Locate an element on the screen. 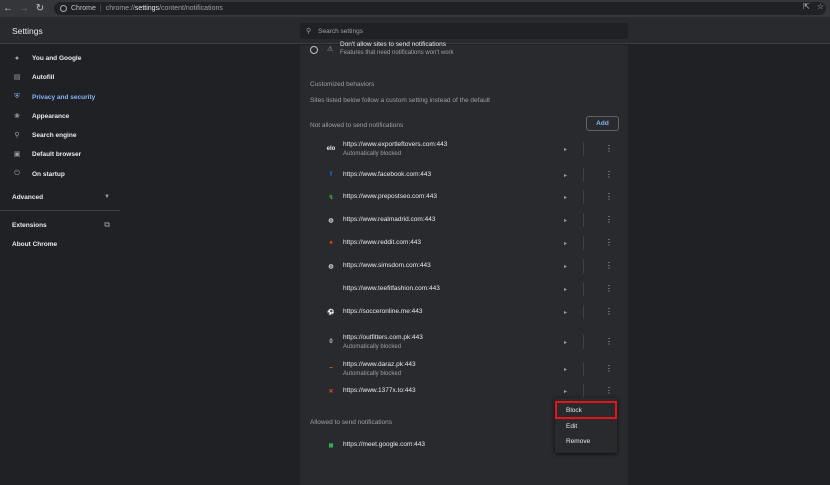 Image resolution: width=830 pixels, height=485 pixels. sidebar-item-search-engine: ⚲ Search engine is located at coordinates (60, 135).